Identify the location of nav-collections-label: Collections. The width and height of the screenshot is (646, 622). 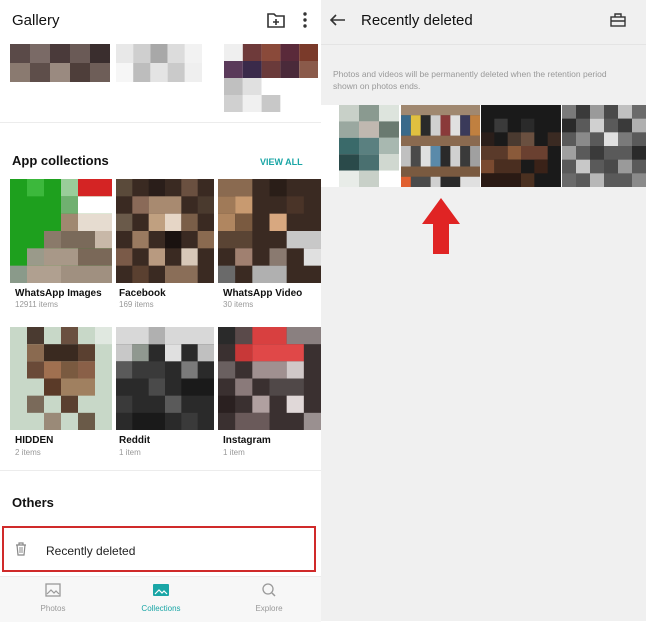
(161, 608).